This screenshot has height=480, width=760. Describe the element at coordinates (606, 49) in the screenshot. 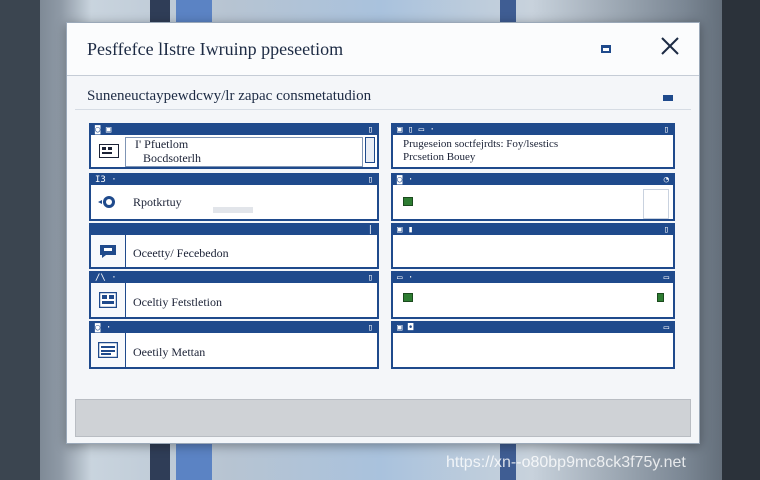

I see `window-icon` at that location.